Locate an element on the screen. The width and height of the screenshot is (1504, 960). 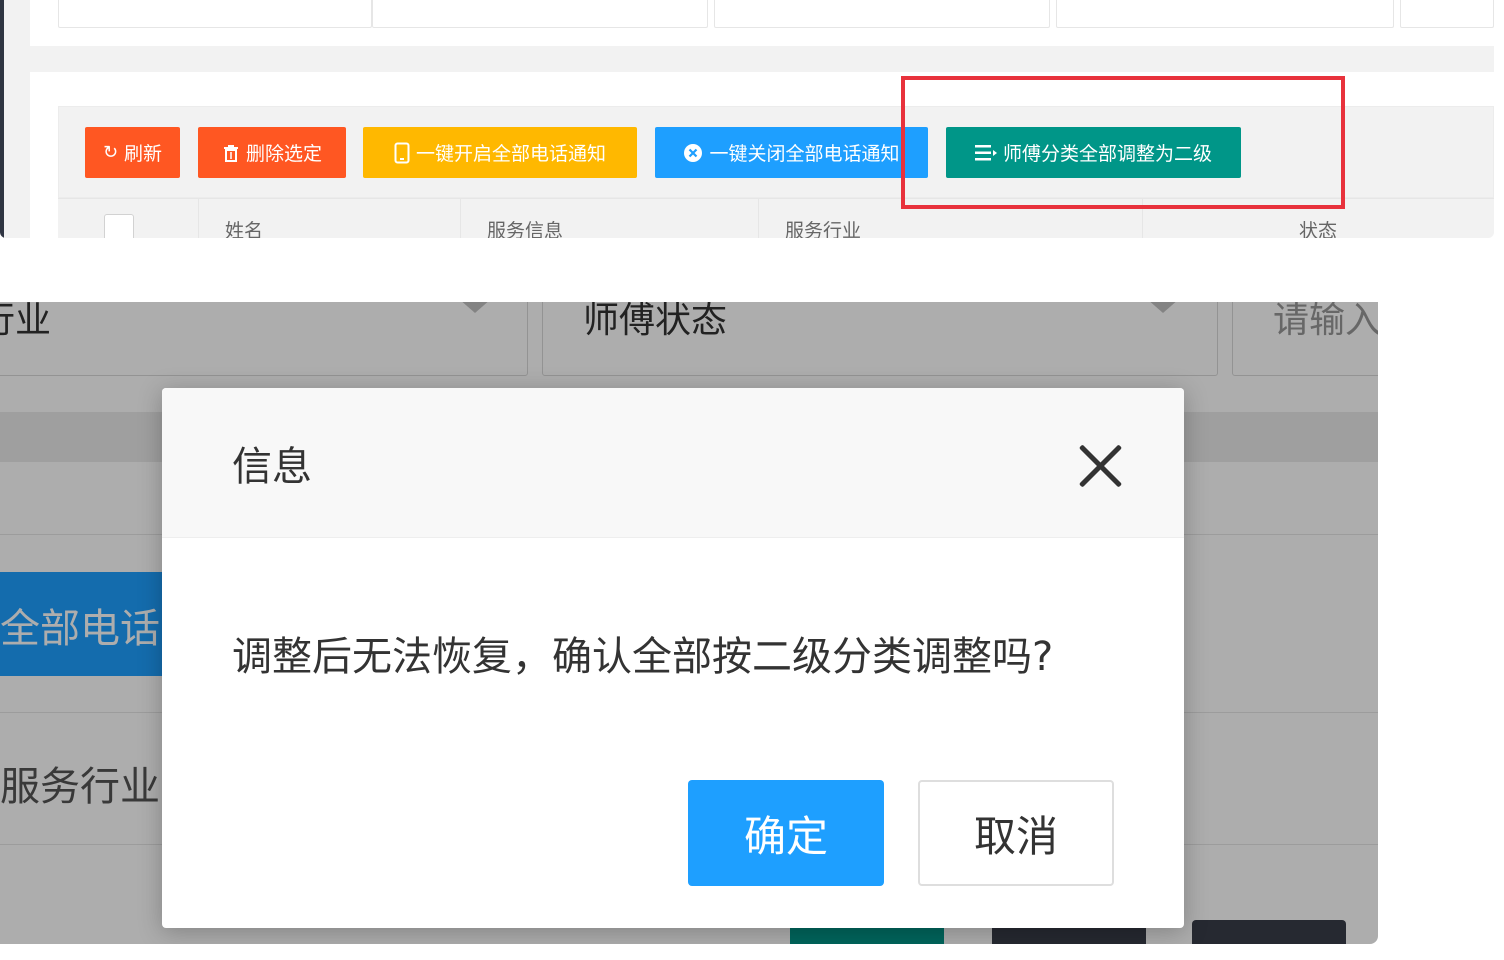
filter-panel is located at coordinates (762, 23).